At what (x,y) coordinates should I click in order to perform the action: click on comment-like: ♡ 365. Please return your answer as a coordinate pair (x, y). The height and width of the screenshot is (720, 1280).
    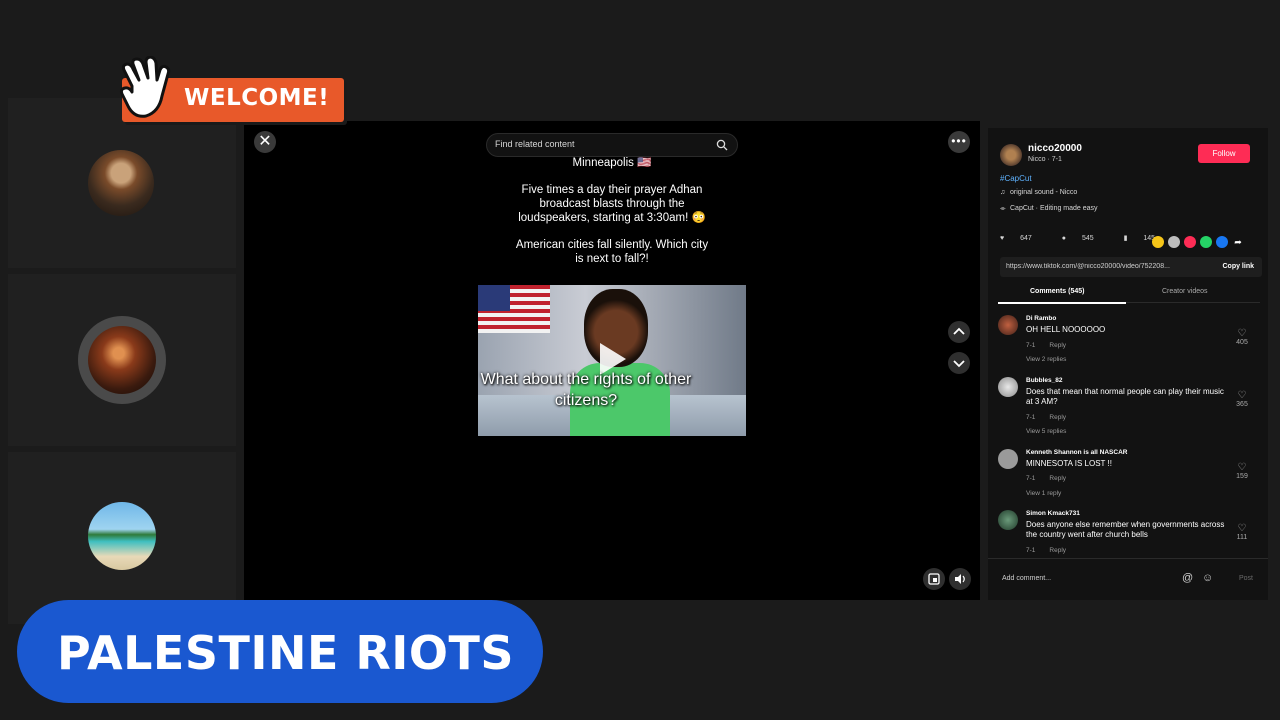
    Looking at the image, I should click on (1242, 399).